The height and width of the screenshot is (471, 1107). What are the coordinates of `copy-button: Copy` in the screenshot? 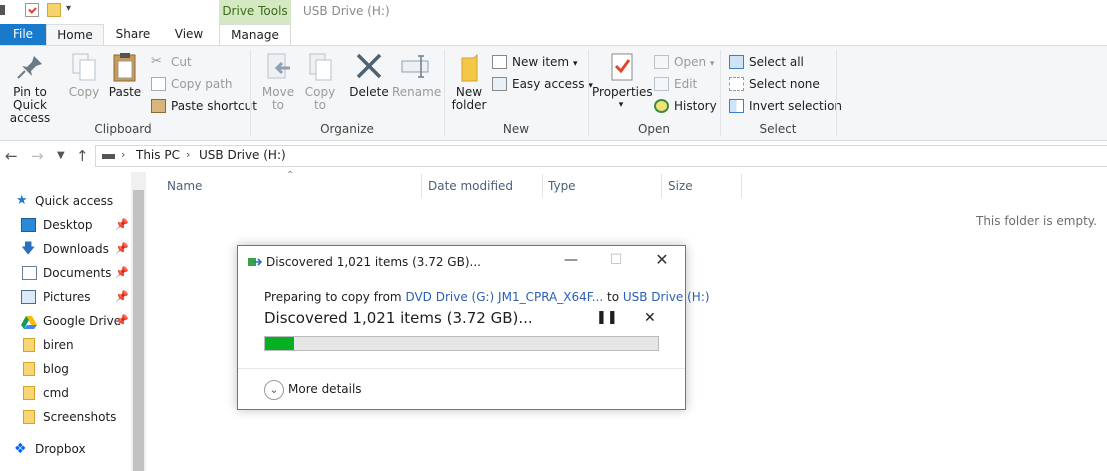 It's located at (84, 75).